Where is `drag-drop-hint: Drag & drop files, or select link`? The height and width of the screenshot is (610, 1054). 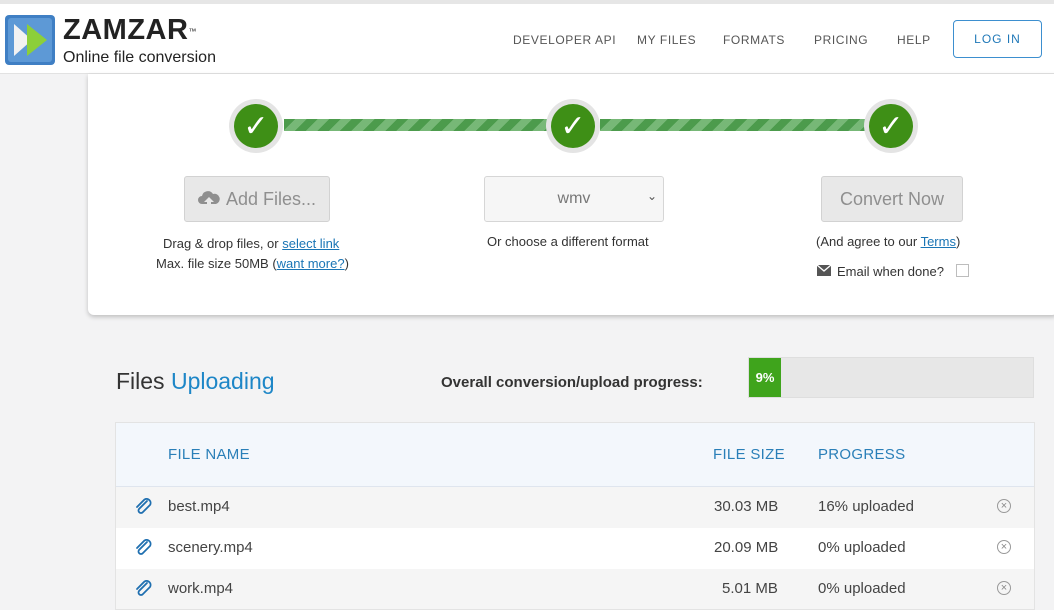
drag-drop-hint: Drag & drop files, or select link is located at coordinates (251, 243).